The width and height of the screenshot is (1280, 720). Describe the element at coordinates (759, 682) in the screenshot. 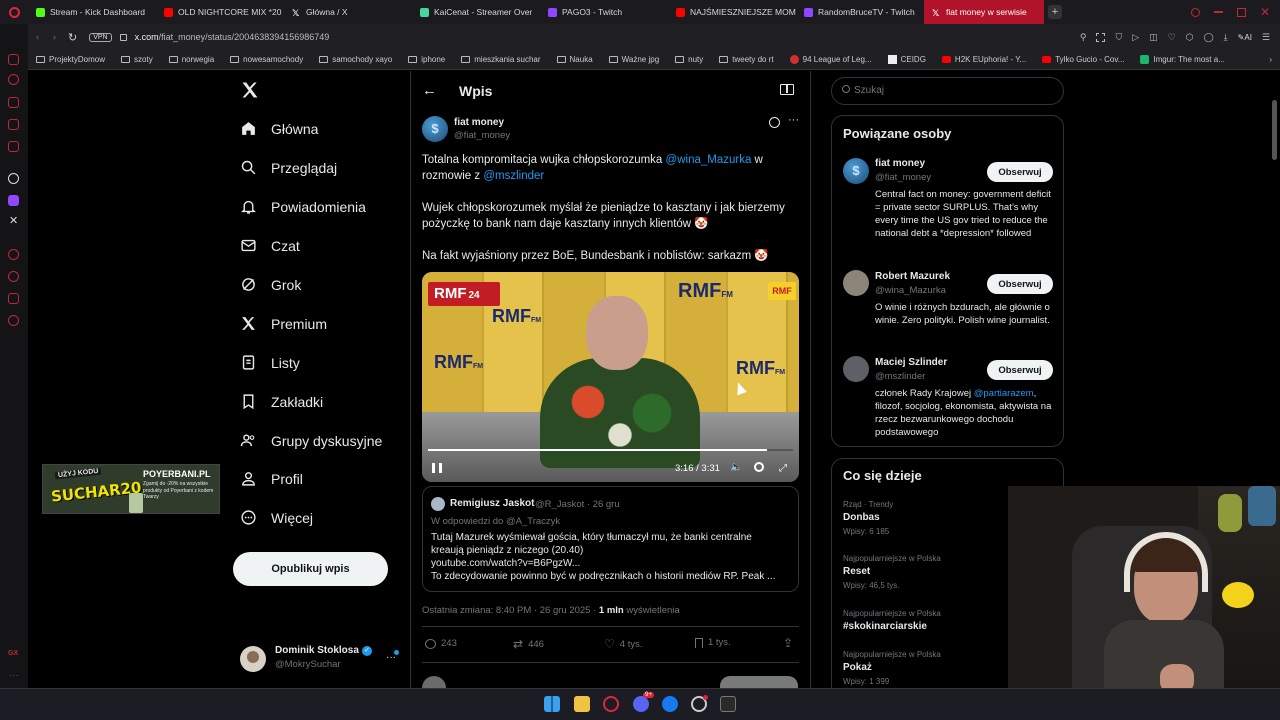

I see `reply-button-partial` at that location.